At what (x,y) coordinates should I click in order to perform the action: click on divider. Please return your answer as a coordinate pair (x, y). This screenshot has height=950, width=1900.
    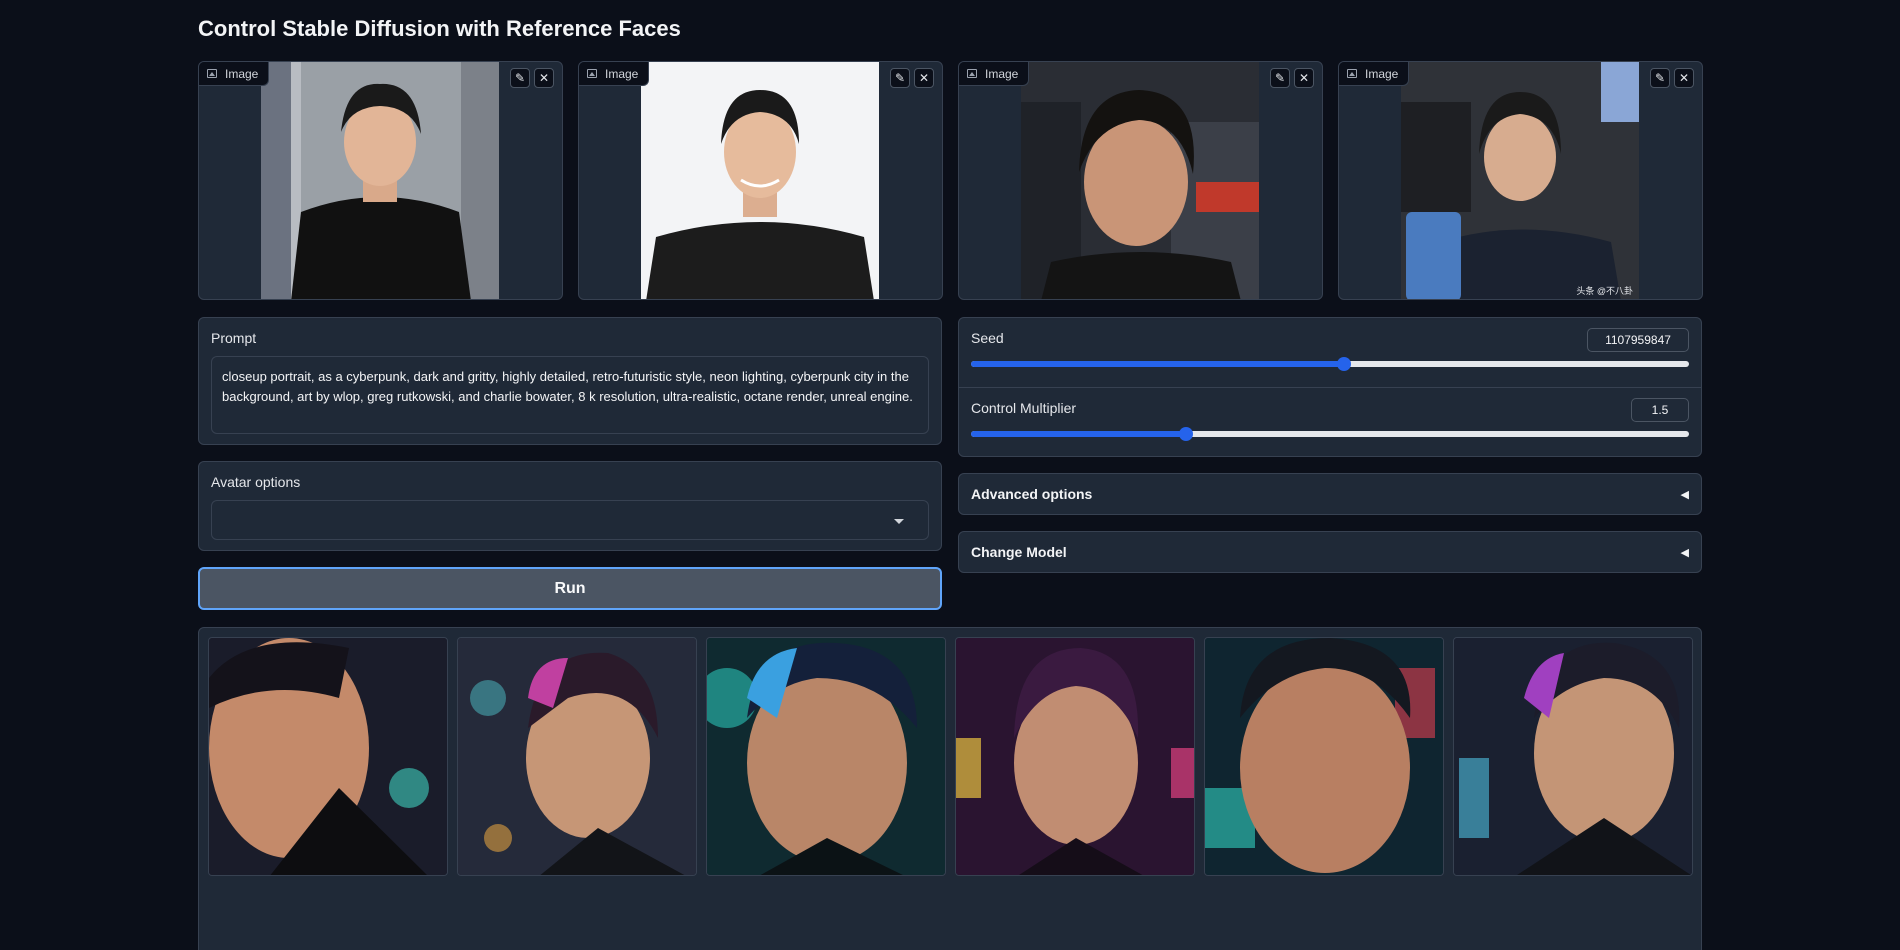
    Looking at the image, I should click on (1330, 387).